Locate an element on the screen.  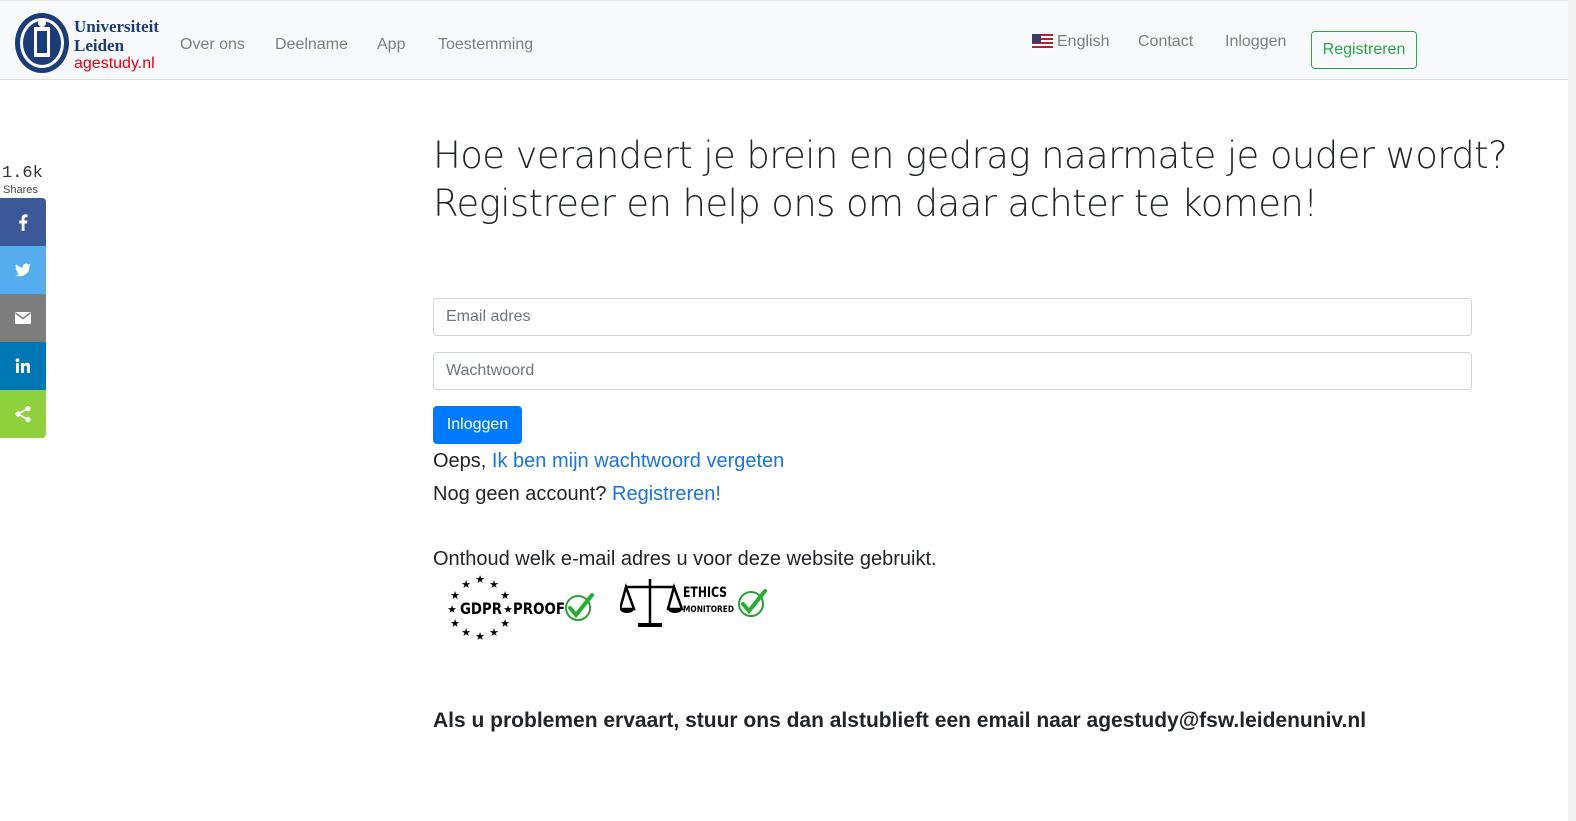
nav-deelname: Deelname is located at coordinates (311, 45).